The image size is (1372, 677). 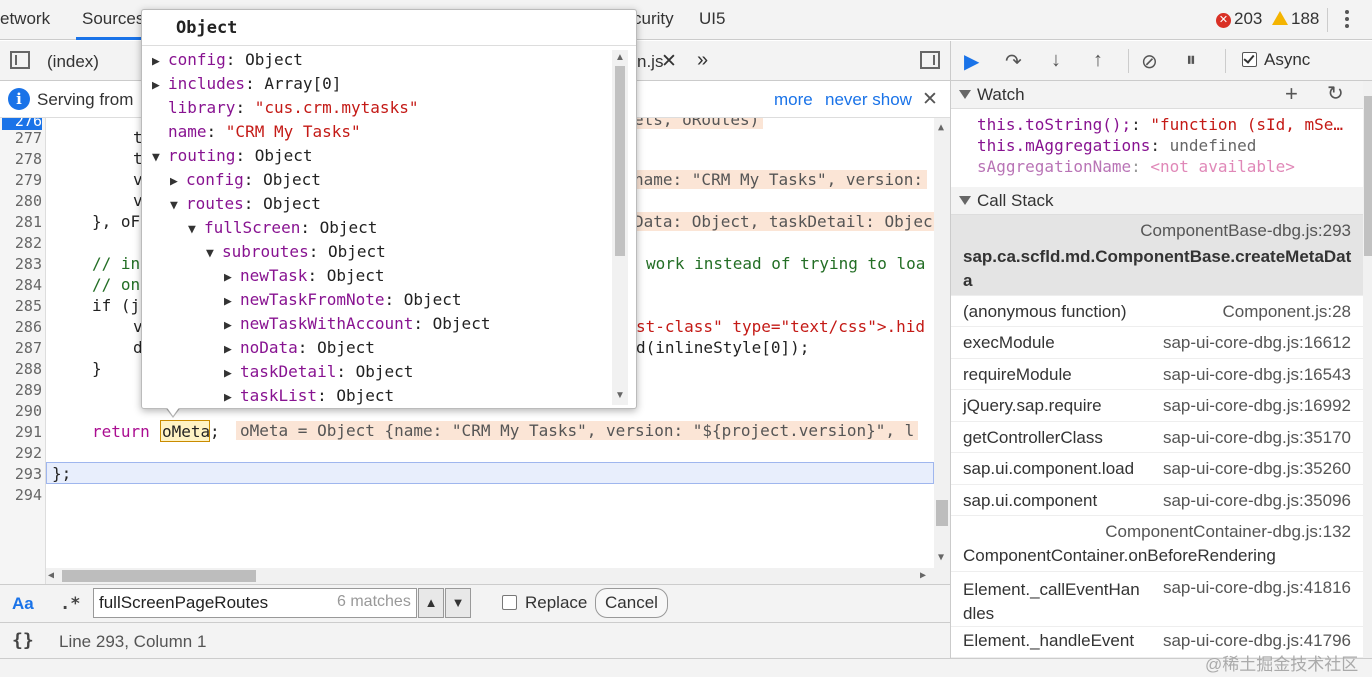 I want to click on replace-checkbox, so click(x=509, y=602).